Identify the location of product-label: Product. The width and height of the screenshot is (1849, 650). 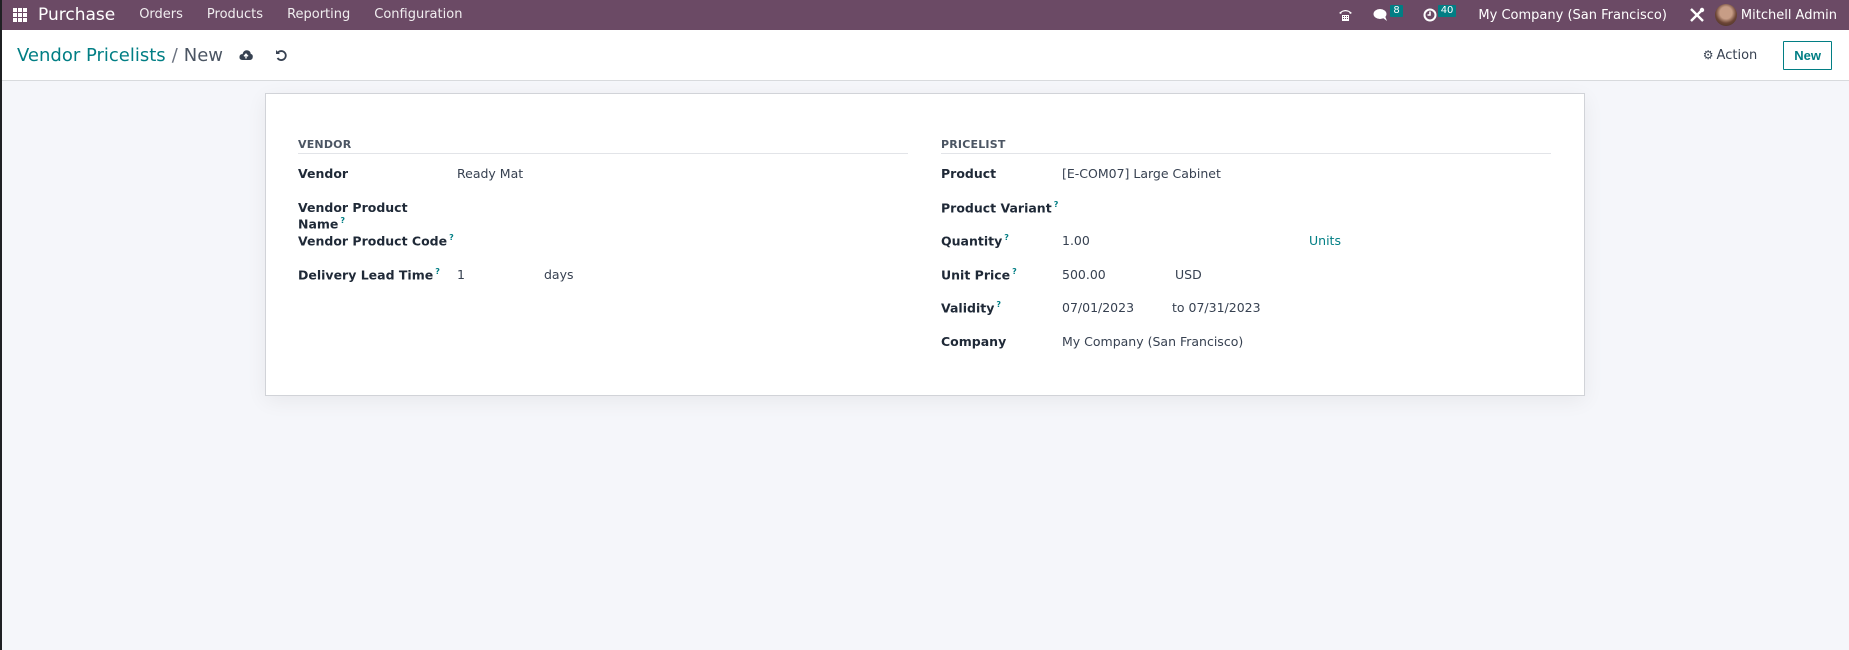
(969, 173).